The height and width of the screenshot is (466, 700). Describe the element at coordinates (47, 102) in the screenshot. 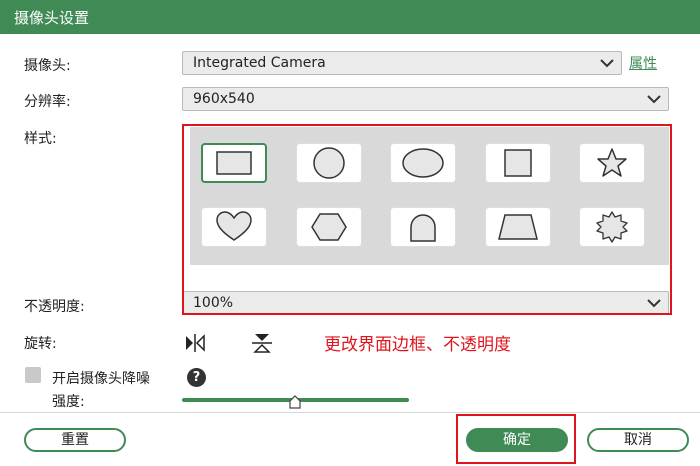

I see `resolution-label: 分辨率:` at that location.